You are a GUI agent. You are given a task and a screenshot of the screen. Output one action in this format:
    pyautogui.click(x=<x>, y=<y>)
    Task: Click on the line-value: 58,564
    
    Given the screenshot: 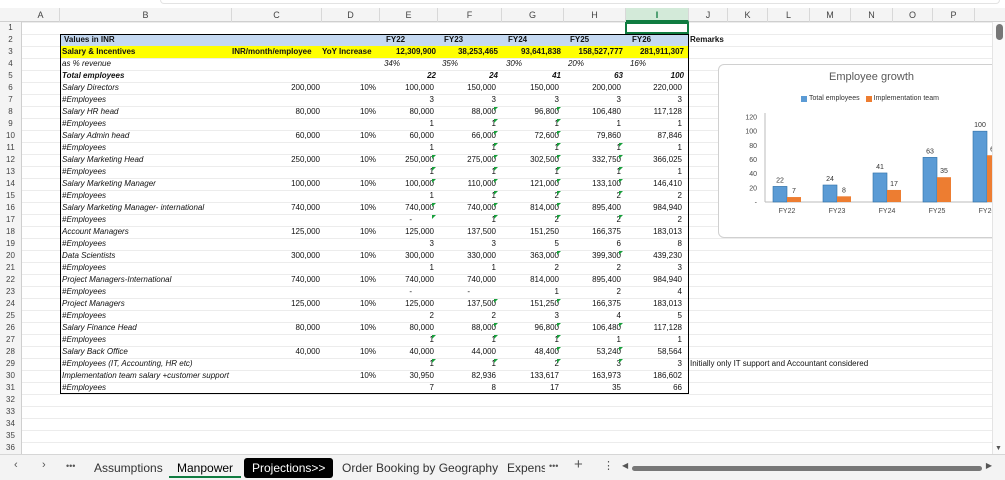 What is the action you would take?
    pyautogui.click(x=654, y=352)
    